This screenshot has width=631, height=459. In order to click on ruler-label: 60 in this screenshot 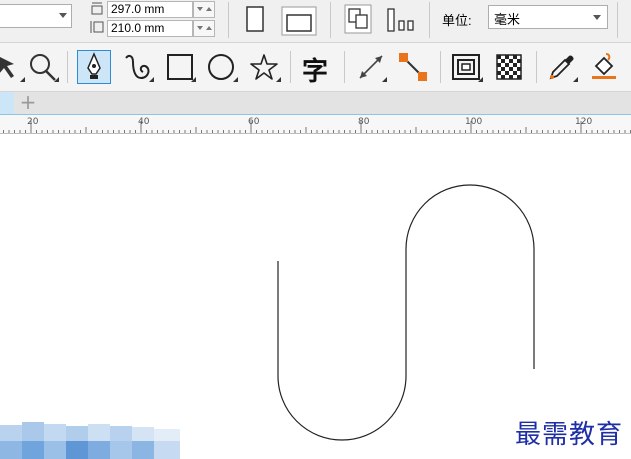, I will do `click(254, 122)`.